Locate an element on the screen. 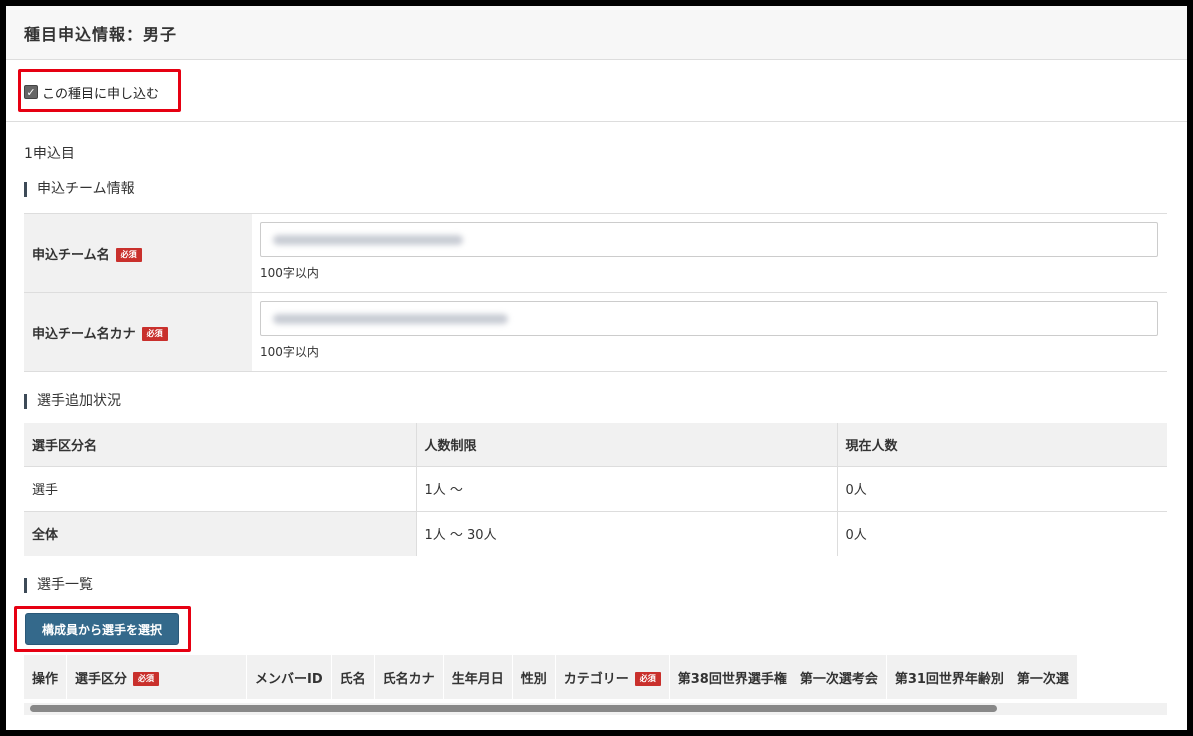 The width and height of the screenshot is (1193, 736). team-section-title: 申込チーム情報 is located at coordinates (599, 189).